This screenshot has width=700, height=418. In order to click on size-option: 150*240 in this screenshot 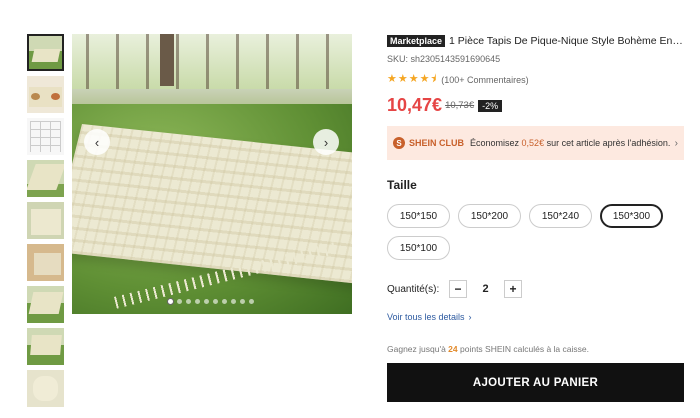, I will do `click(560, 216)`.